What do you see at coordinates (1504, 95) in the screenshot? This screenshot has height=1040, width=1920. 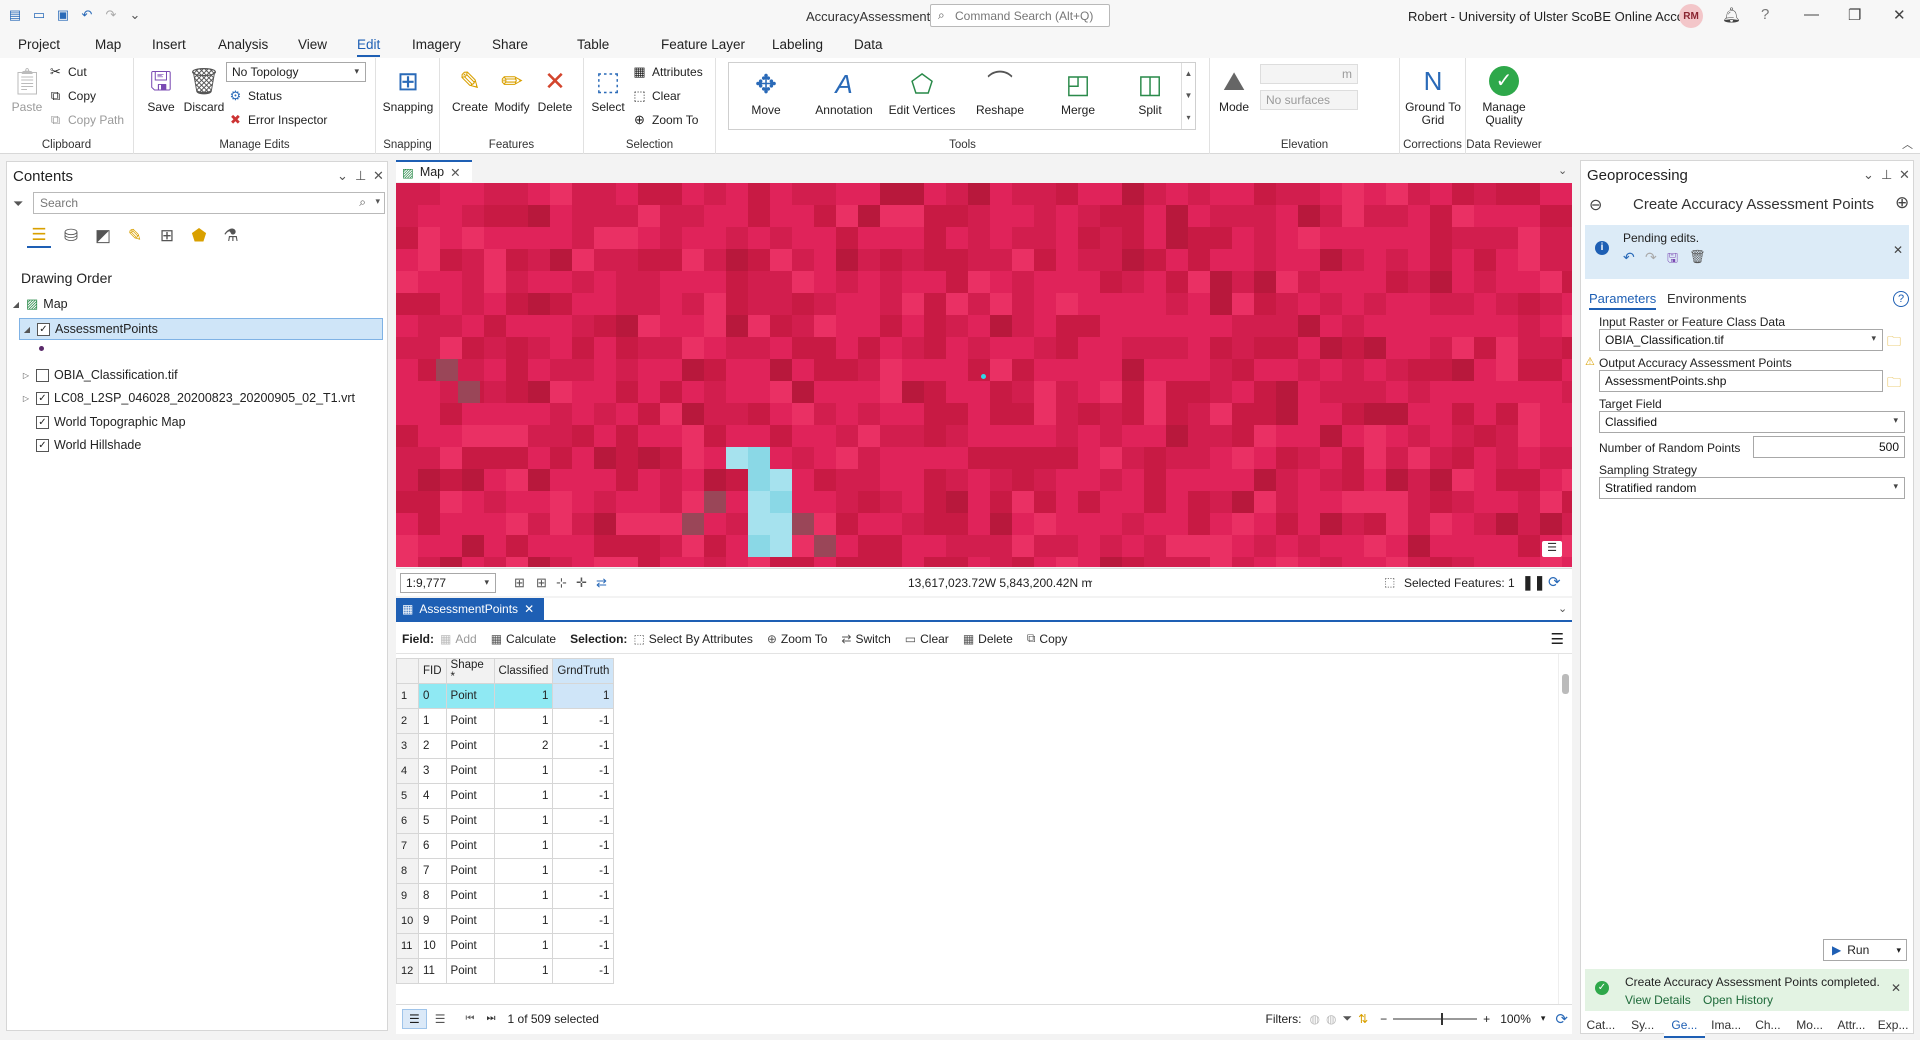 I see `manage-quality-button: ✓ Manage Quality` at bounding box center [1504, 95].